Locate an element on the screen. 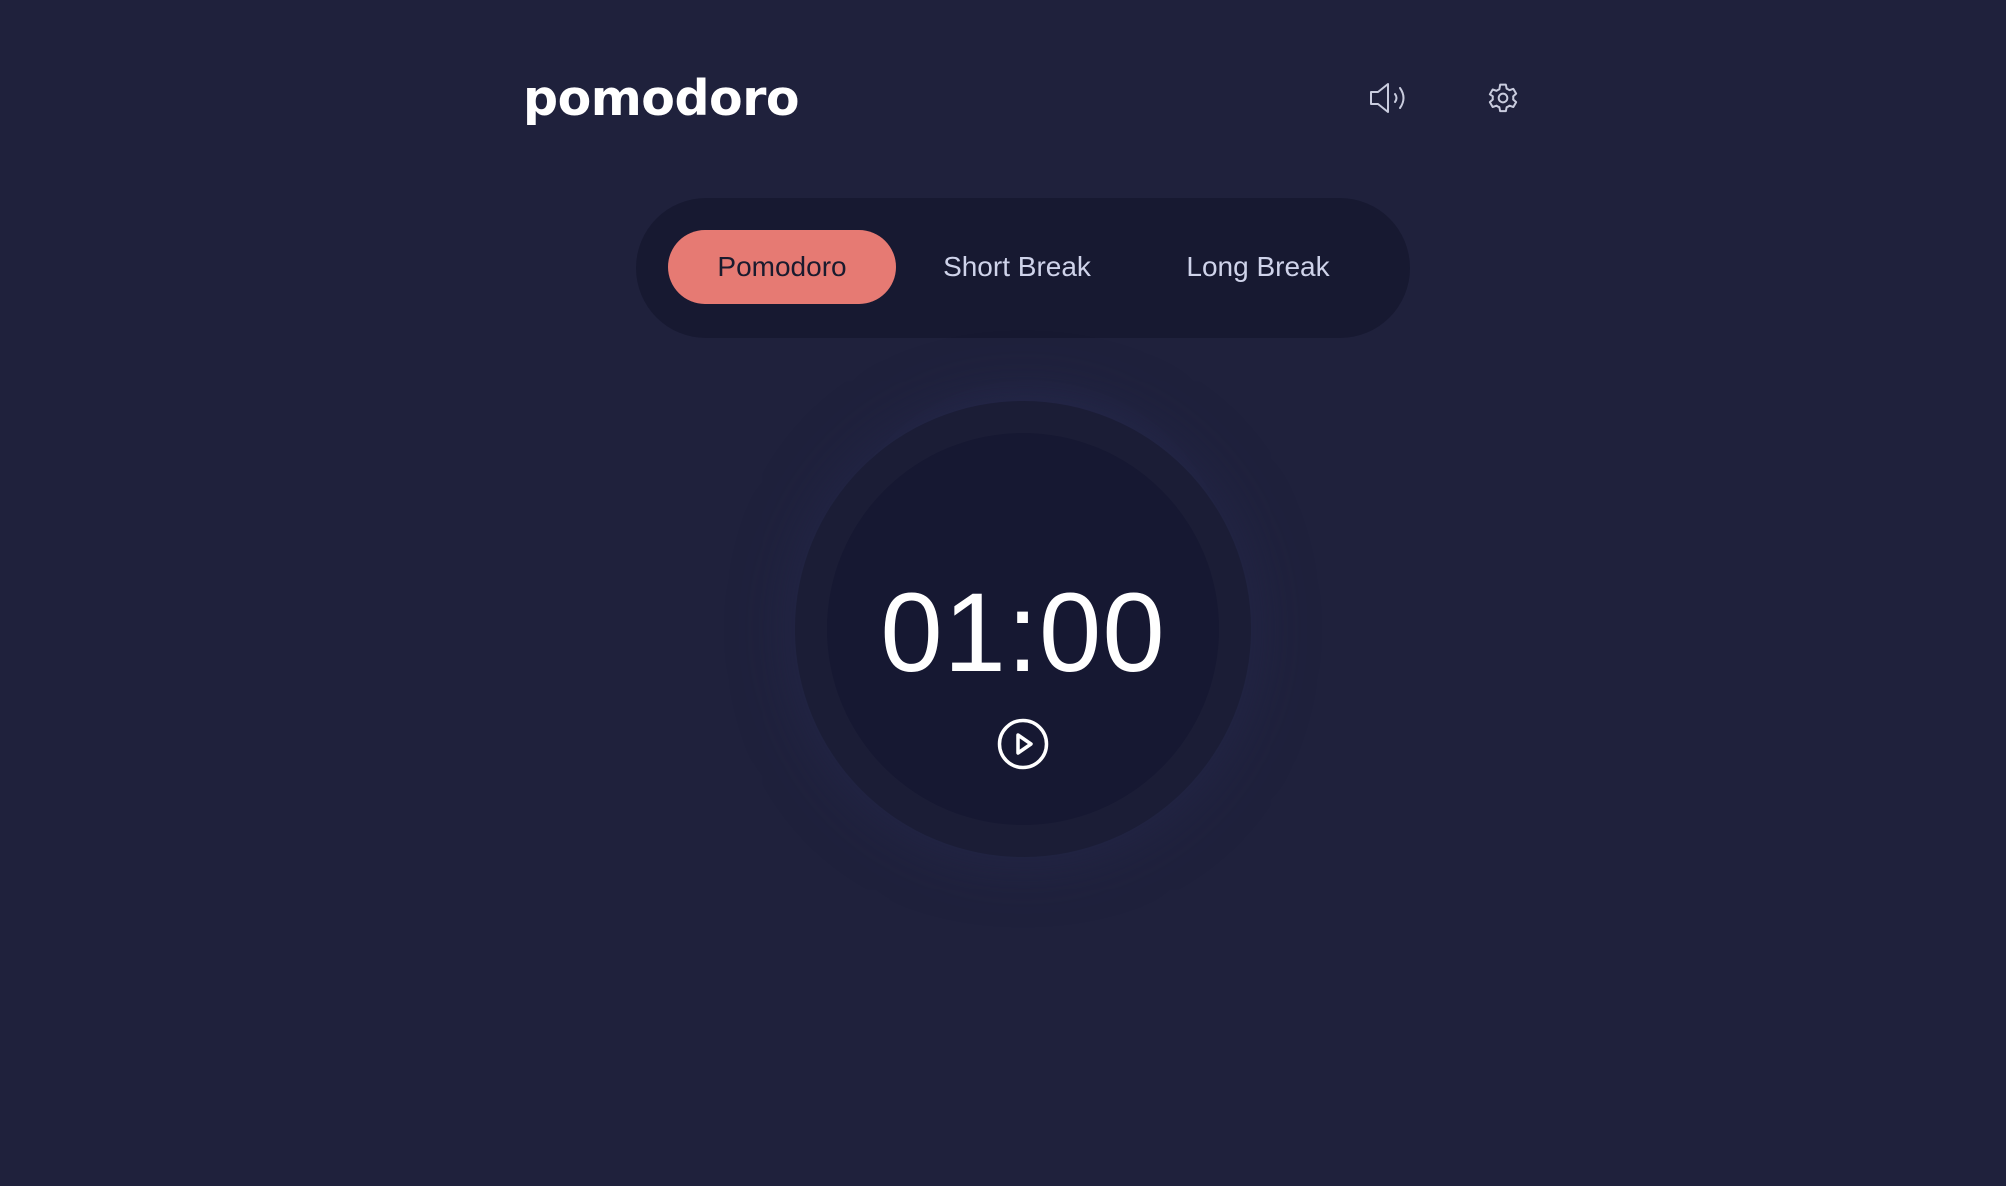 The width and height of the screenshot is (2006, 1186). tab-short-break: Short Break is located at coordinates (1017, 267).